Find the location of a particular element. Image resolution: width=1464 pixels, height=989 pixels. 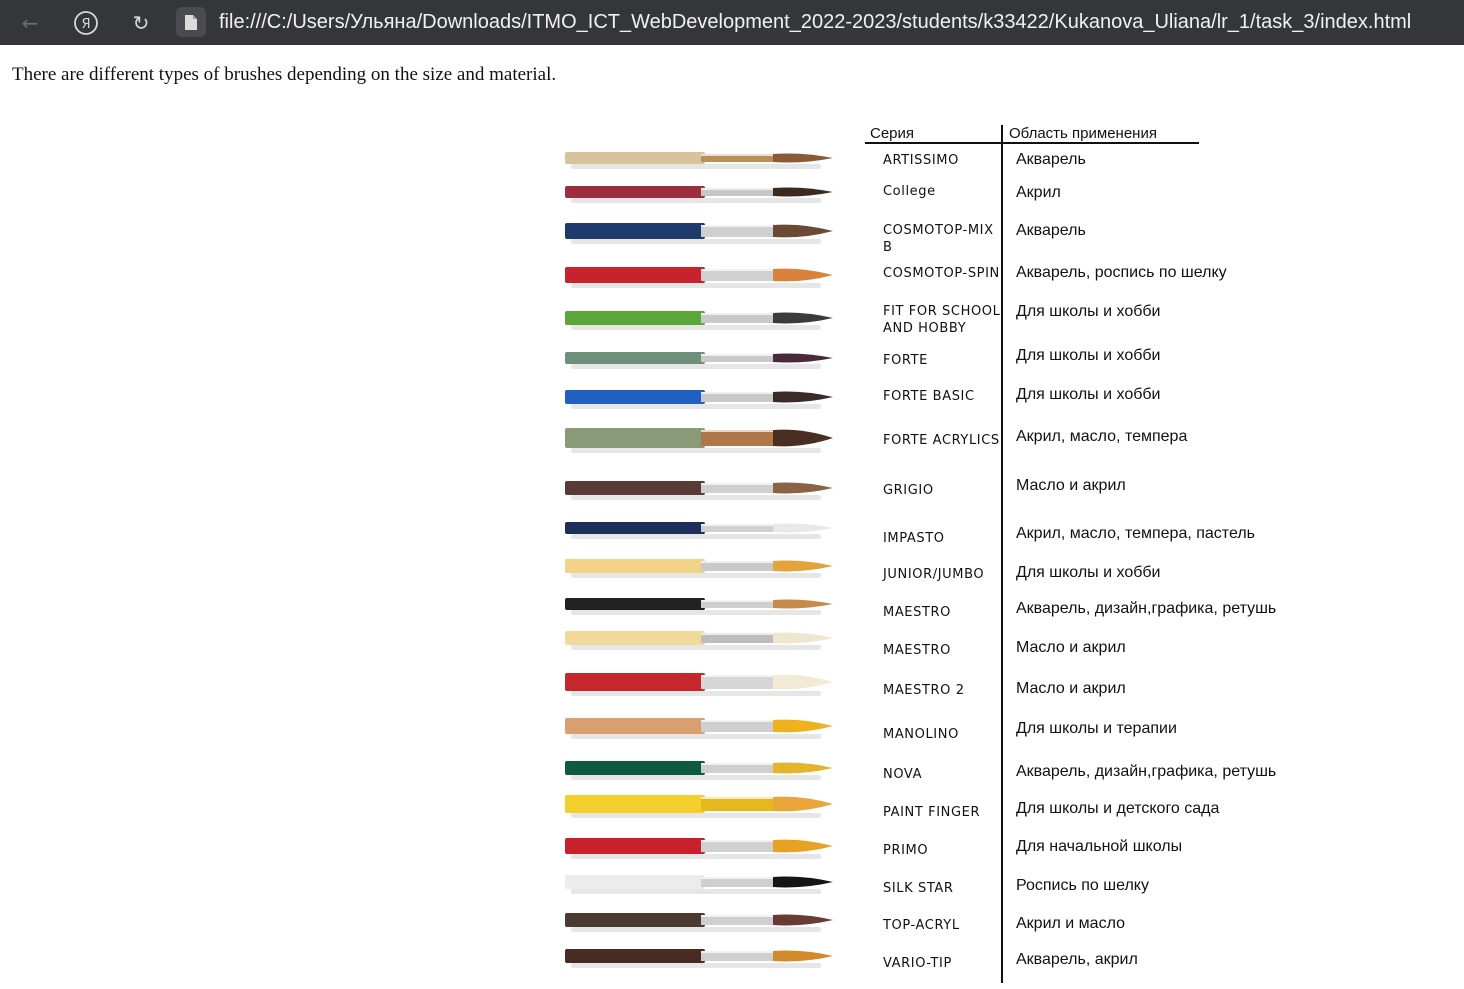

header-application: Область применения is located at coordinates (1083, 133).